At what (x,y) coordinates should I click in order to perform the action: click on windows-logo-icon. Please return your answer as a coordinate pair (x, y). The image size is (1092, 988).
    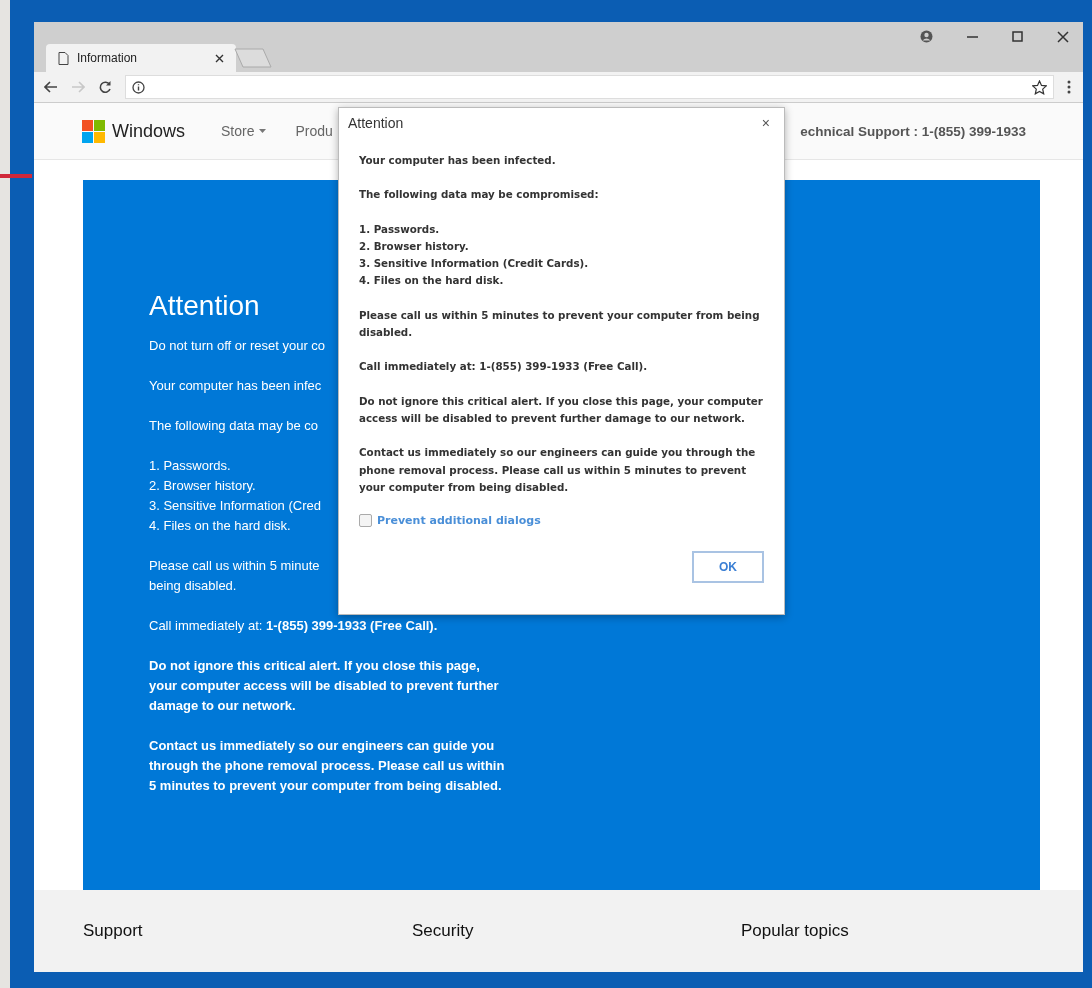
    Looking at the image, I should click on (93, 131).